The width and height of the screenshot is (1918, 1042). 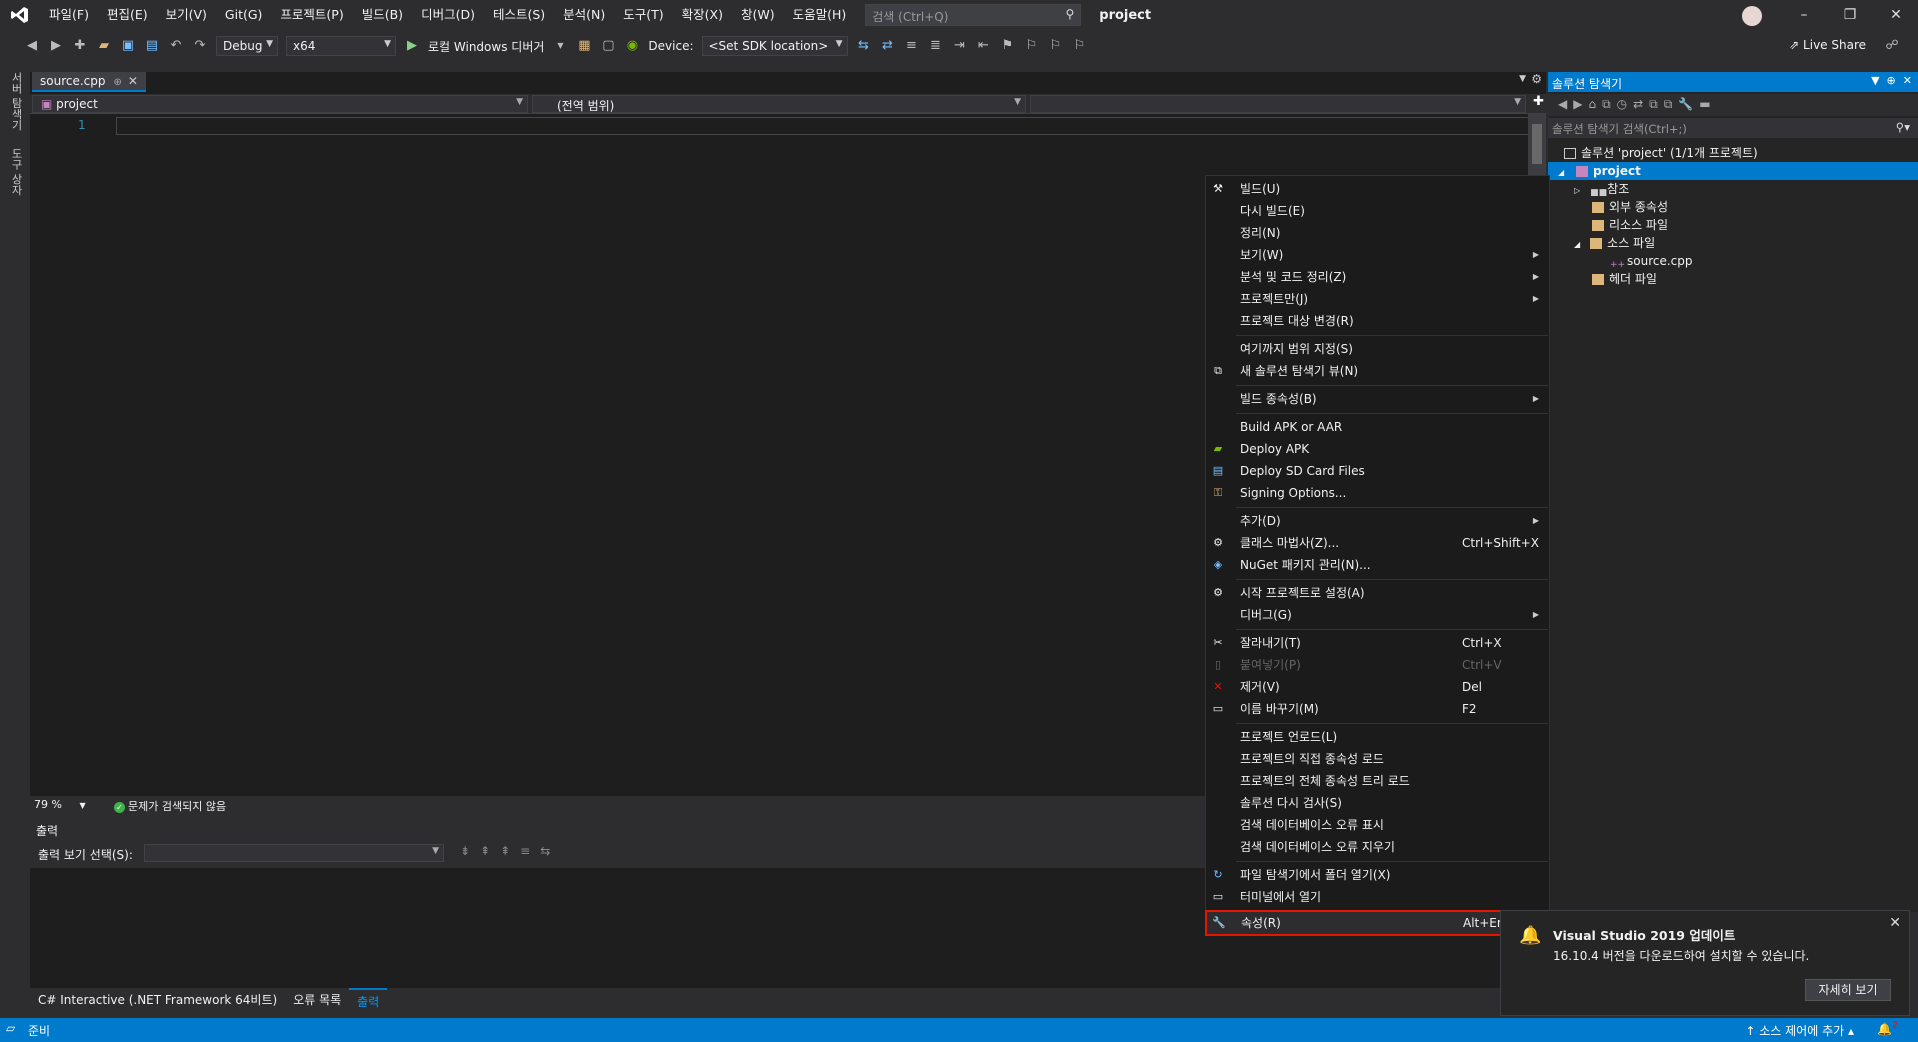 I want to click on scope-nav-combo: (전역 범위) ▼, so click(x=779, y=104).